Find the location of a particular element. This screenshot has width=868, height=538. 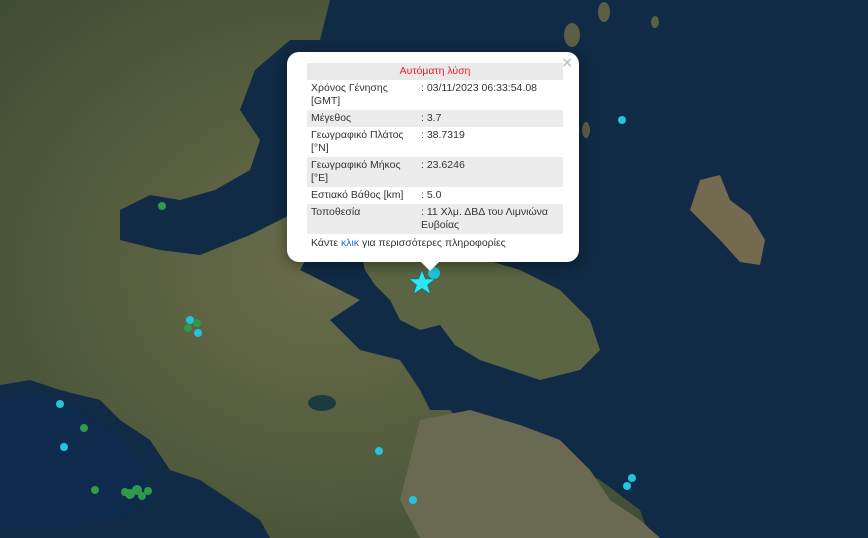

more-suffix: για περισσότερες πληροφορίες is located at coordinates (433, 243).